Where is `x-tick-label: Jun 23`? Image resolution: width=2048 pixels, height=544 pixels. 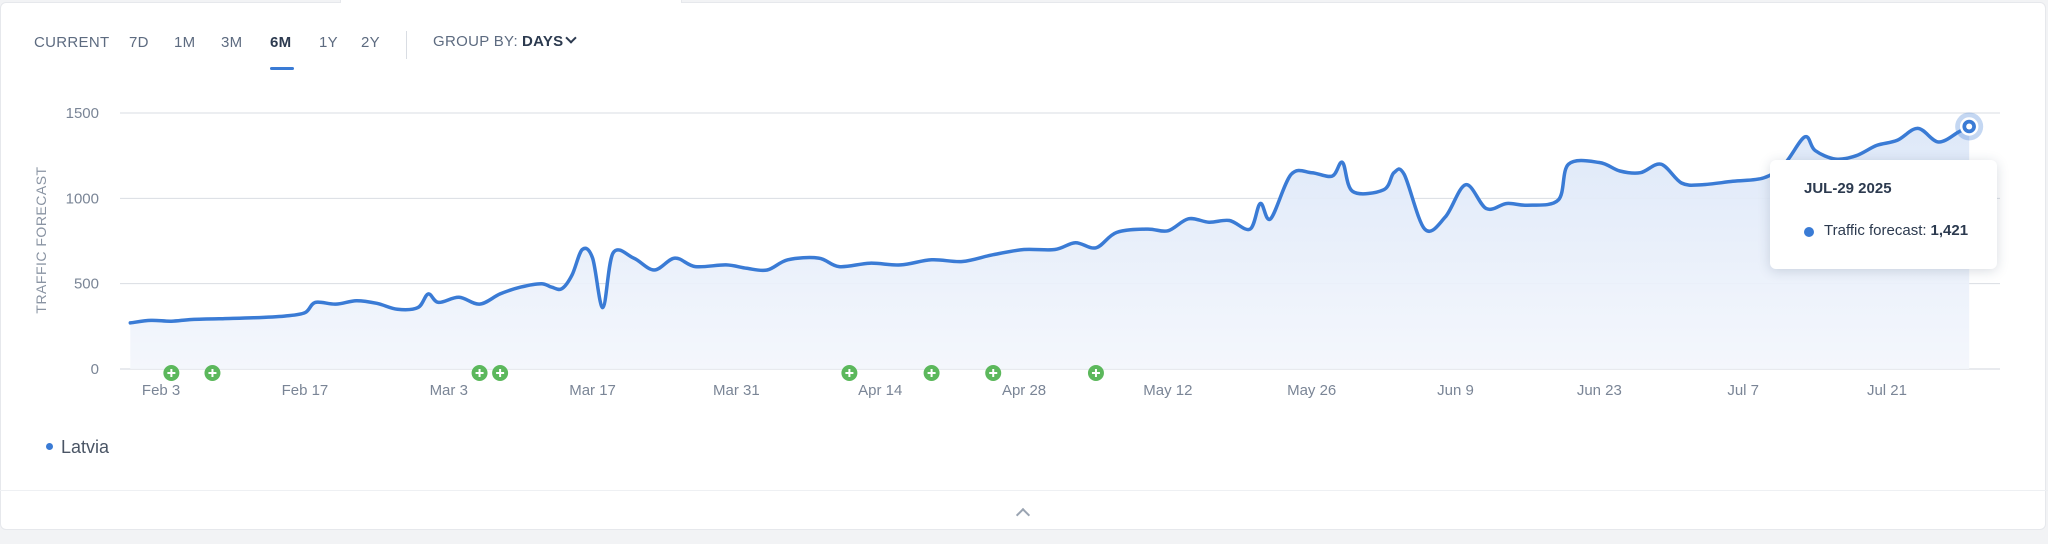
x-tick-label: Jun 23 is located at coordinates (1599, 390).